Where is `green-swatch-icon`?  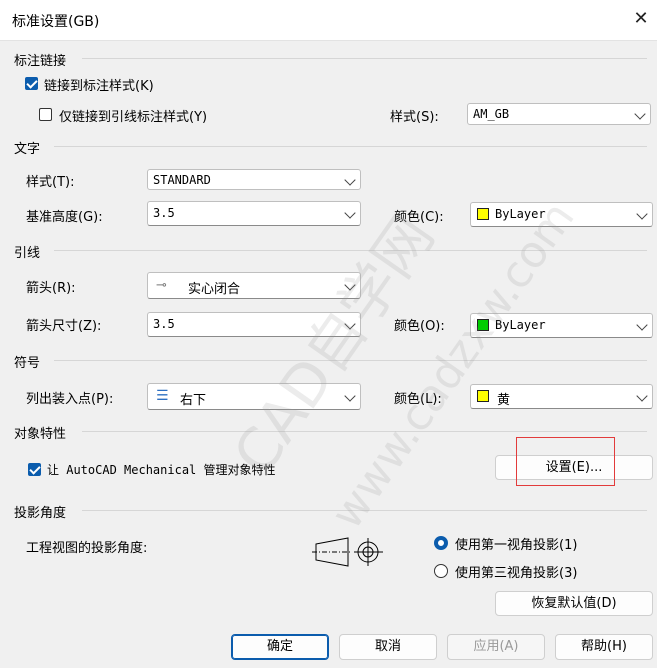 green-swatch-icon is located at coordinates (483, 325).